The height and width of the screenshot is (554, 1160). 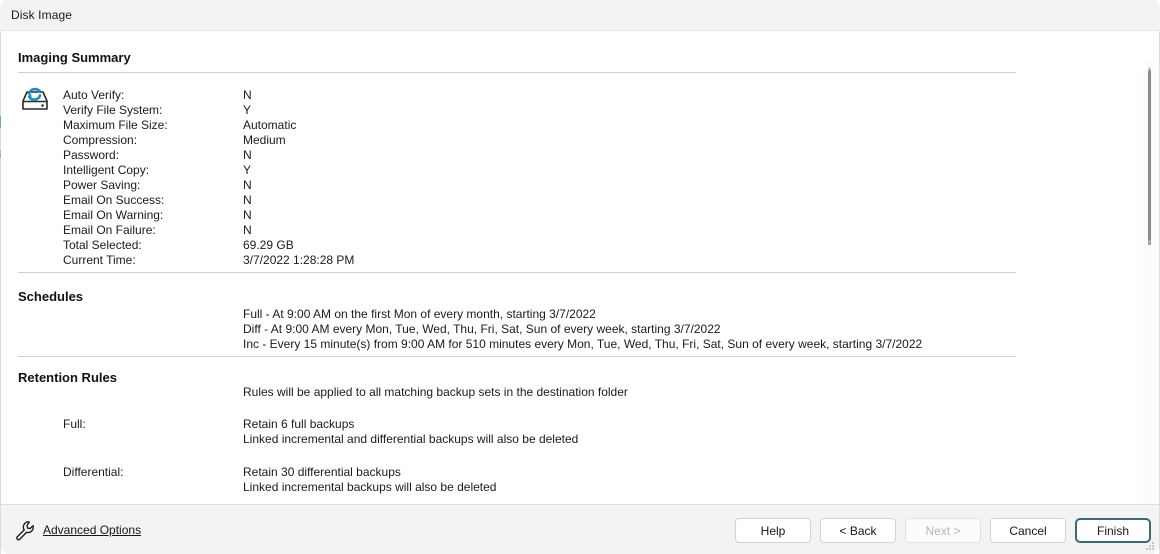 I want to click on content-scrollbar: ▲ ▼, so click(x=1149, y=283).